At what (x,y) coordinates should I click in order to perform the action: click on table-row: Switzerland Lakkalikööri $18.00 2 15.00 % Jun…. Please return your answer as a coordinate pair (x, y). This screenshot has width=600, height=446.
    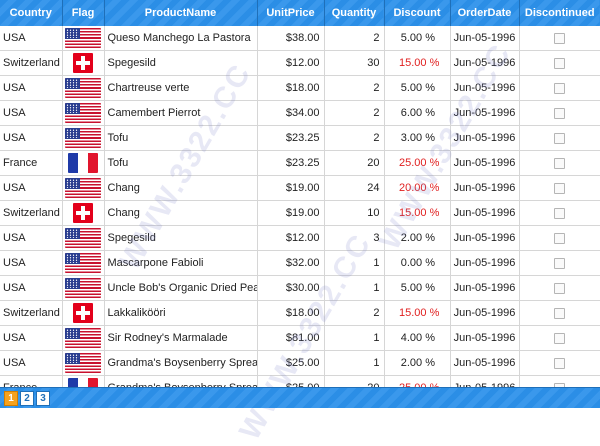
    Looking at the image, I should click on (300, 313).